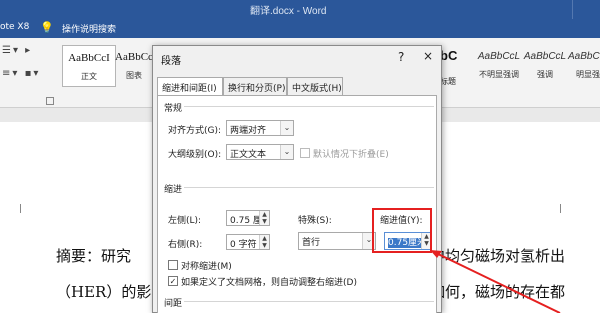 The height and width of the screenshot is (313, 600). I want to click on dialog-title: 段落, so click(171, 61).